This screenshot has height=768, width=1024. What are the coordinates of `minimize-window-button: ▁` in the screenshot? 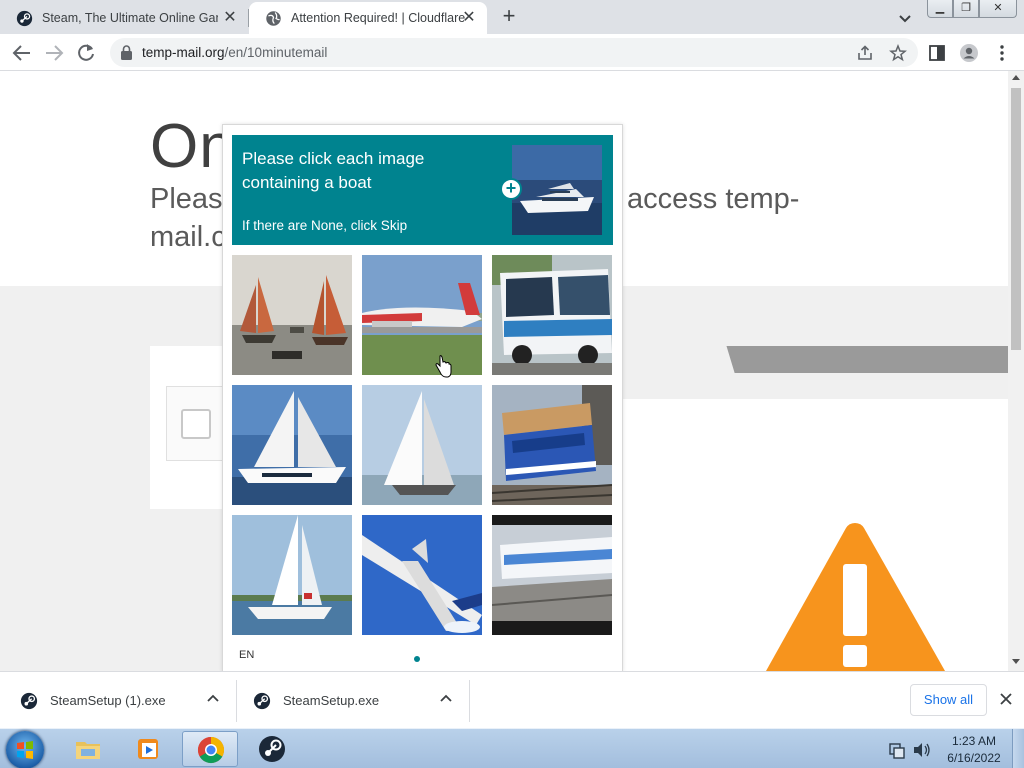 It's located at (940, 9).